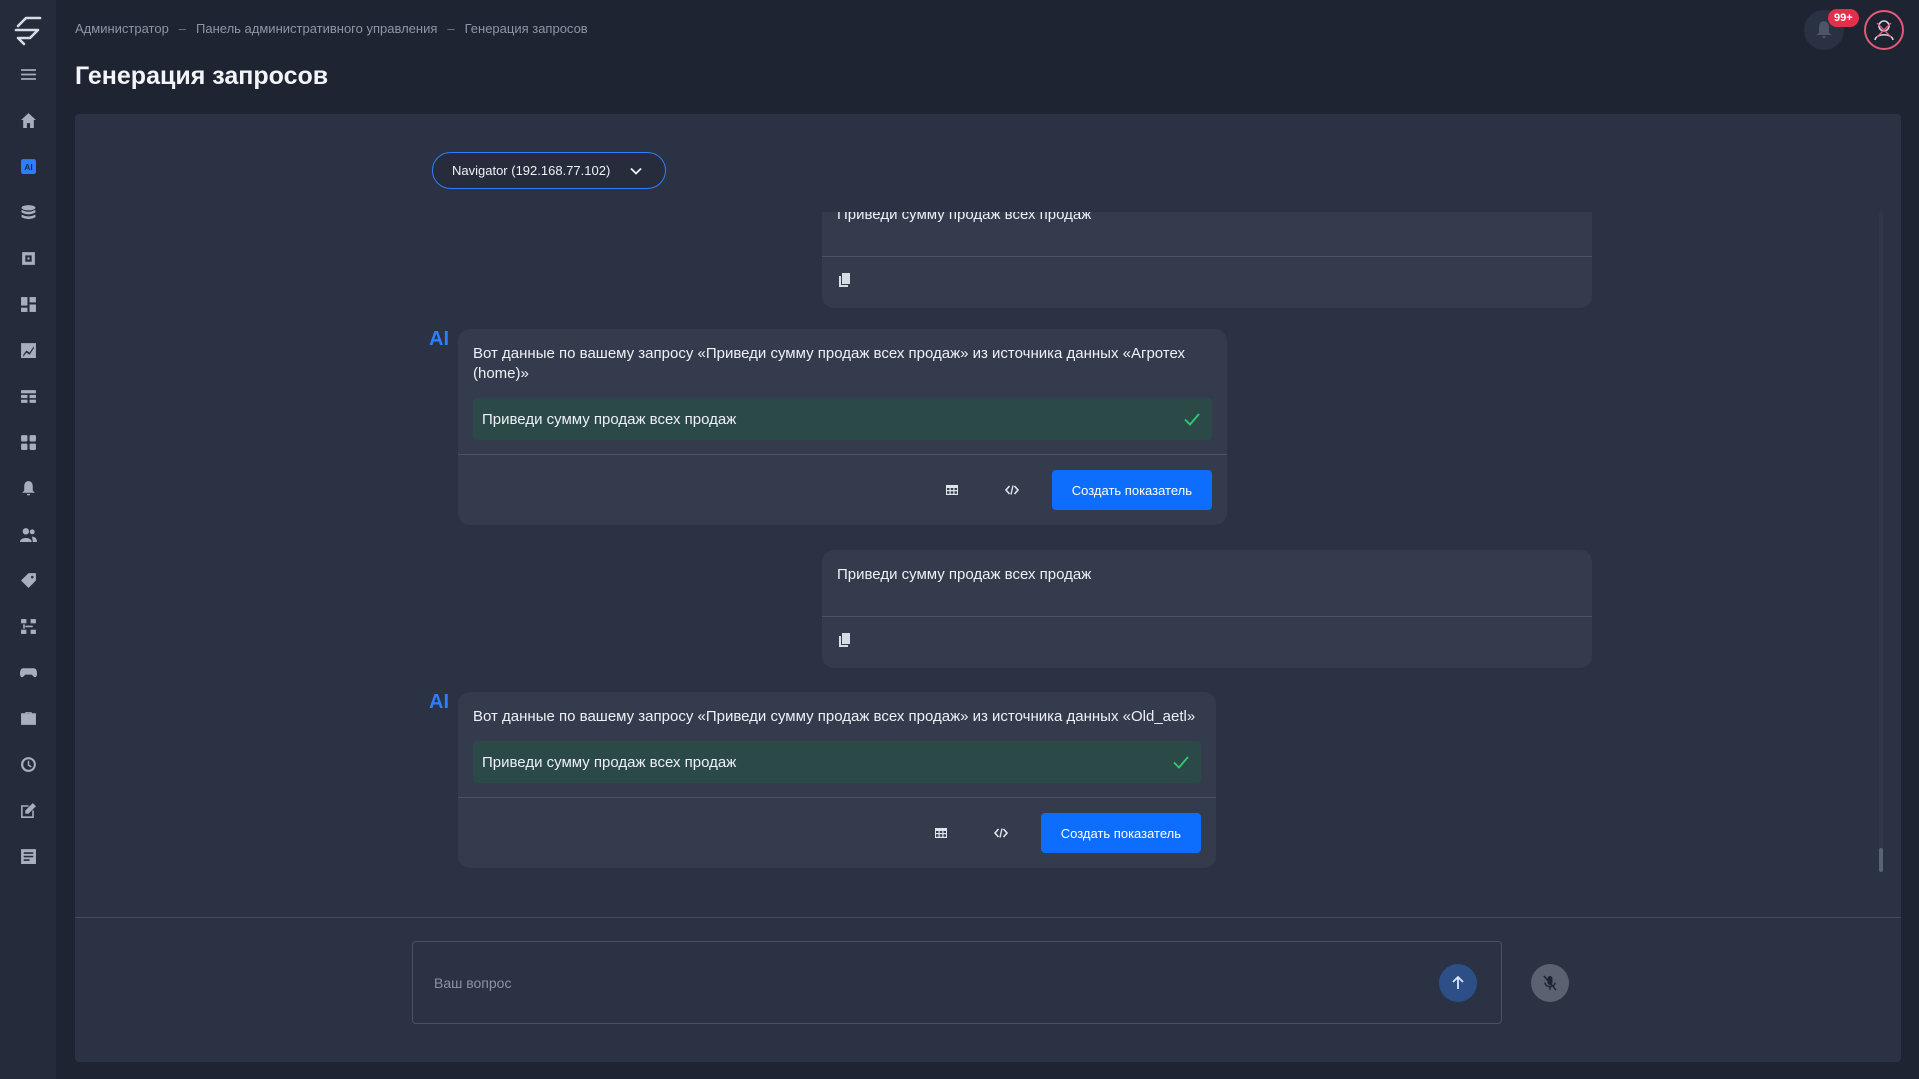 This screenshot has height=1079, width=1919. Describe the element at coordinates (1843, 18) in the screenshot. I see `notification-badge: 99+` at that location.